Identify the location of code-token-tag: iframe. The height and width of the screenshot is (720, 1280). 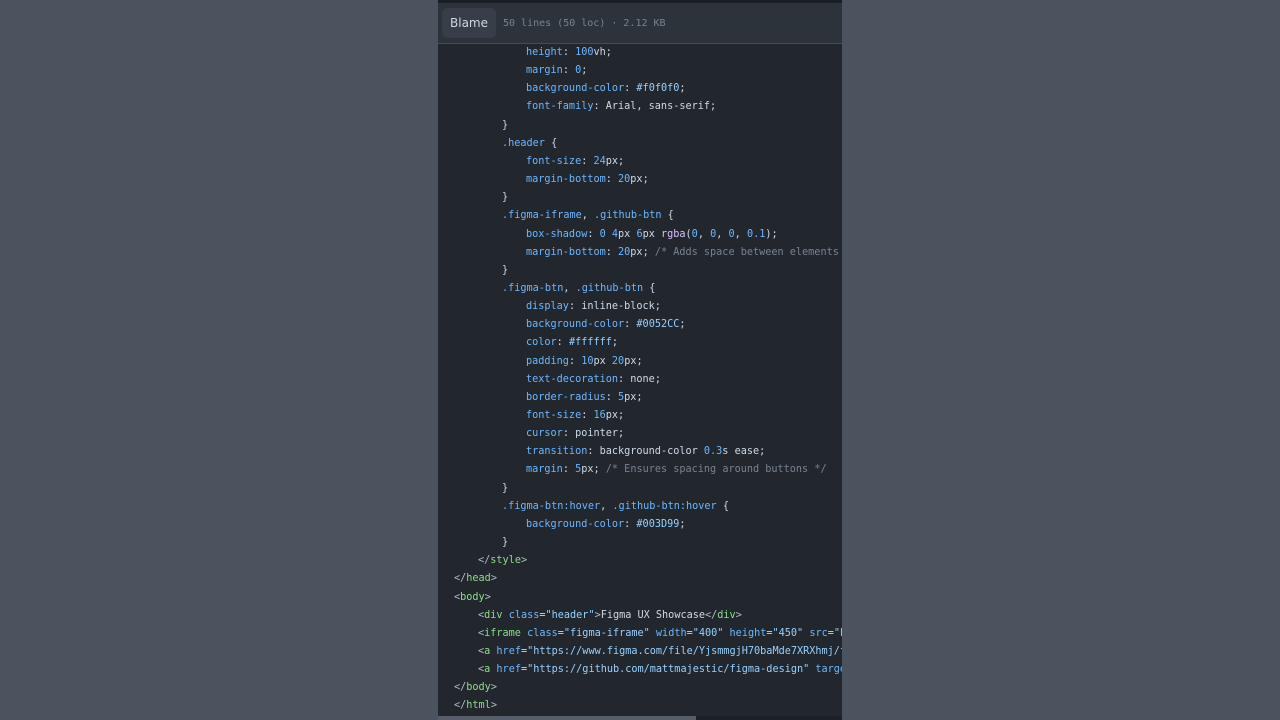
(502, 633).